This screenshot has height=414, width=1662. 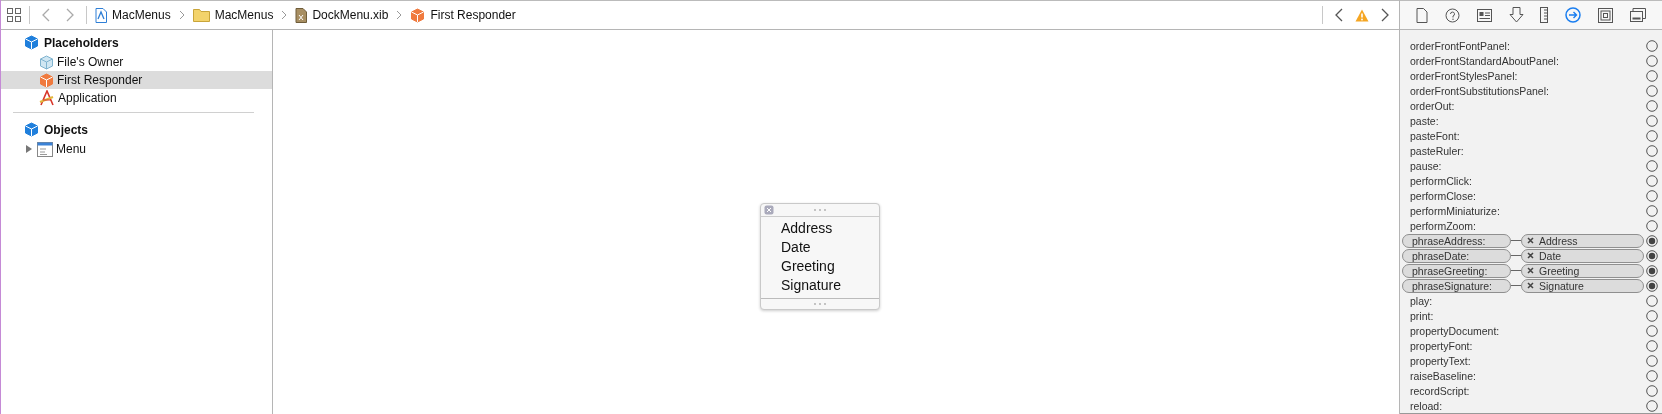 I want to click on file-icon, so click(x=1422, y=15).